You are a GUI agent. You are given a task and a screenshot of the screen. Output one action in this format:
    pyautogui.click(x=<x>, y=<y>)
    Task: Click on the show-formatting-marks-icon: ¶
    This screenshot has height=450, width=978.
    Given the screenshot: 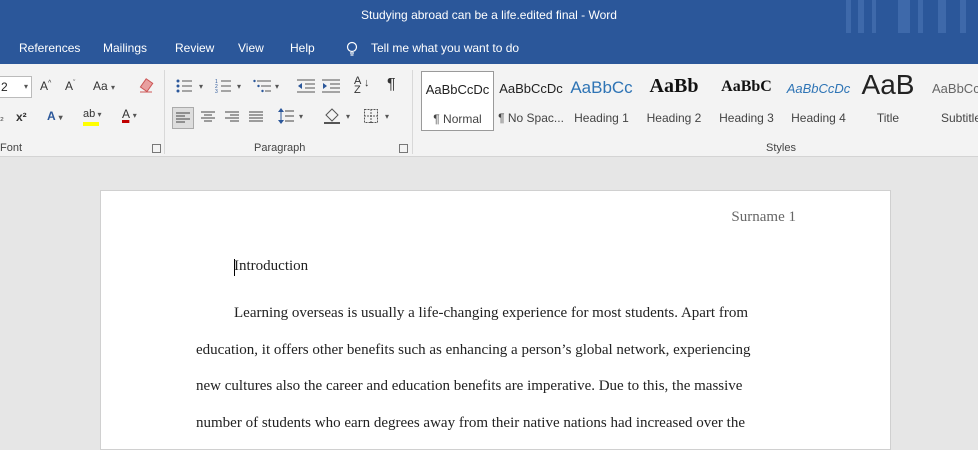 What is the action you would take?
    pyautogui.click(x=391, y=85)
    